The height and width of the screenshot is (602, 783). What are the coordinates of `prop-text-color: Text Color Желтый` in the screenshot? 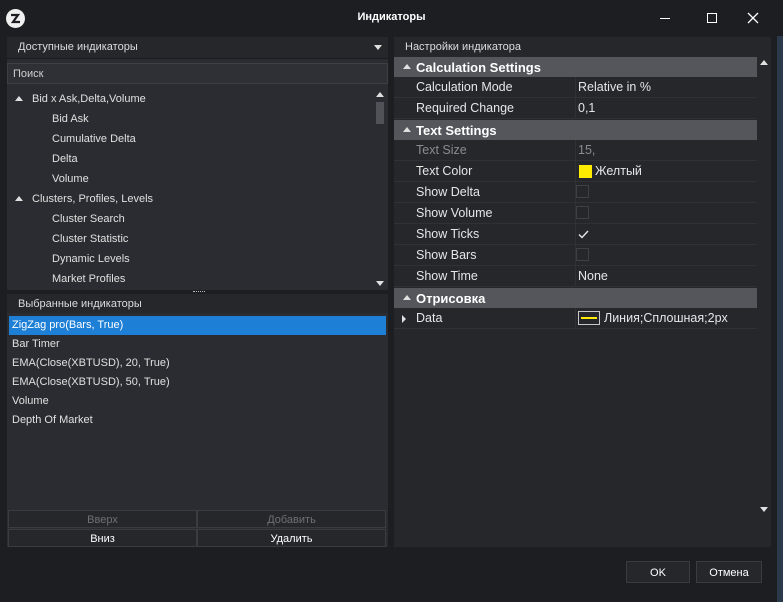 It's located at (575, 171).